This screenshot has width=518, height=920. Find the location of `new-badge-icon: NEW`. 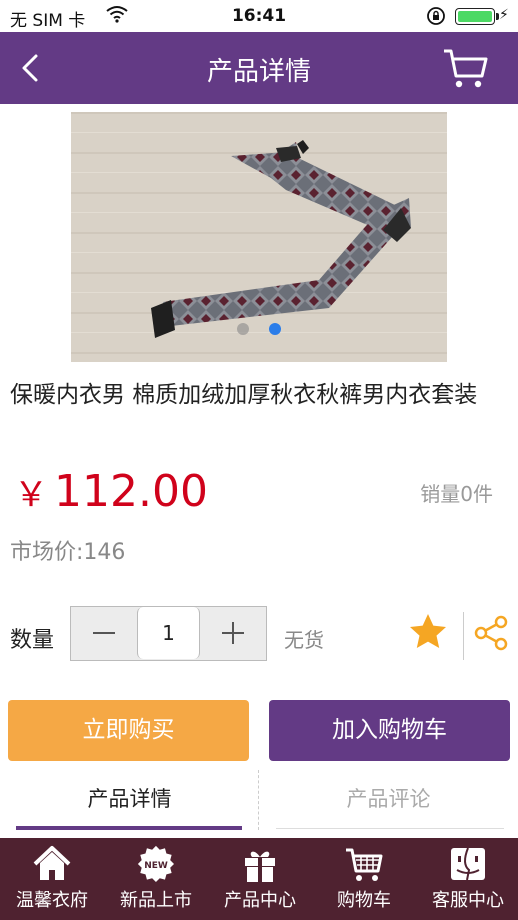

new-badge-icon: NEW is located at coordinates (155, 863).